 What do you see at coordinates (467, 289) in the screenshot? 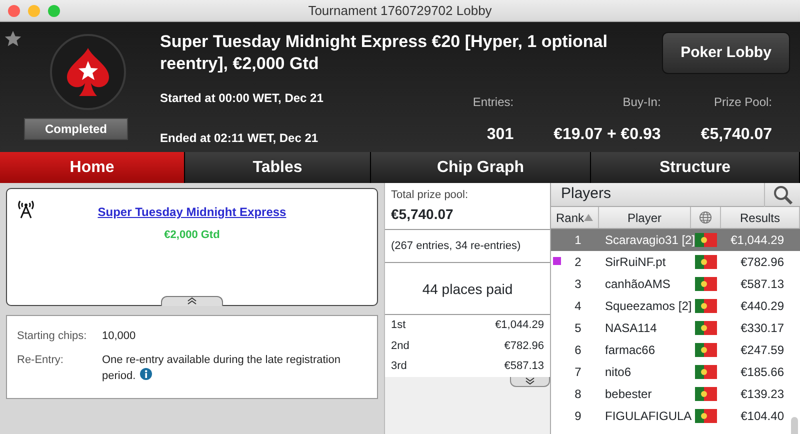
I see `places-paid-text: 44 places paid` at bounding box center [467, 289].